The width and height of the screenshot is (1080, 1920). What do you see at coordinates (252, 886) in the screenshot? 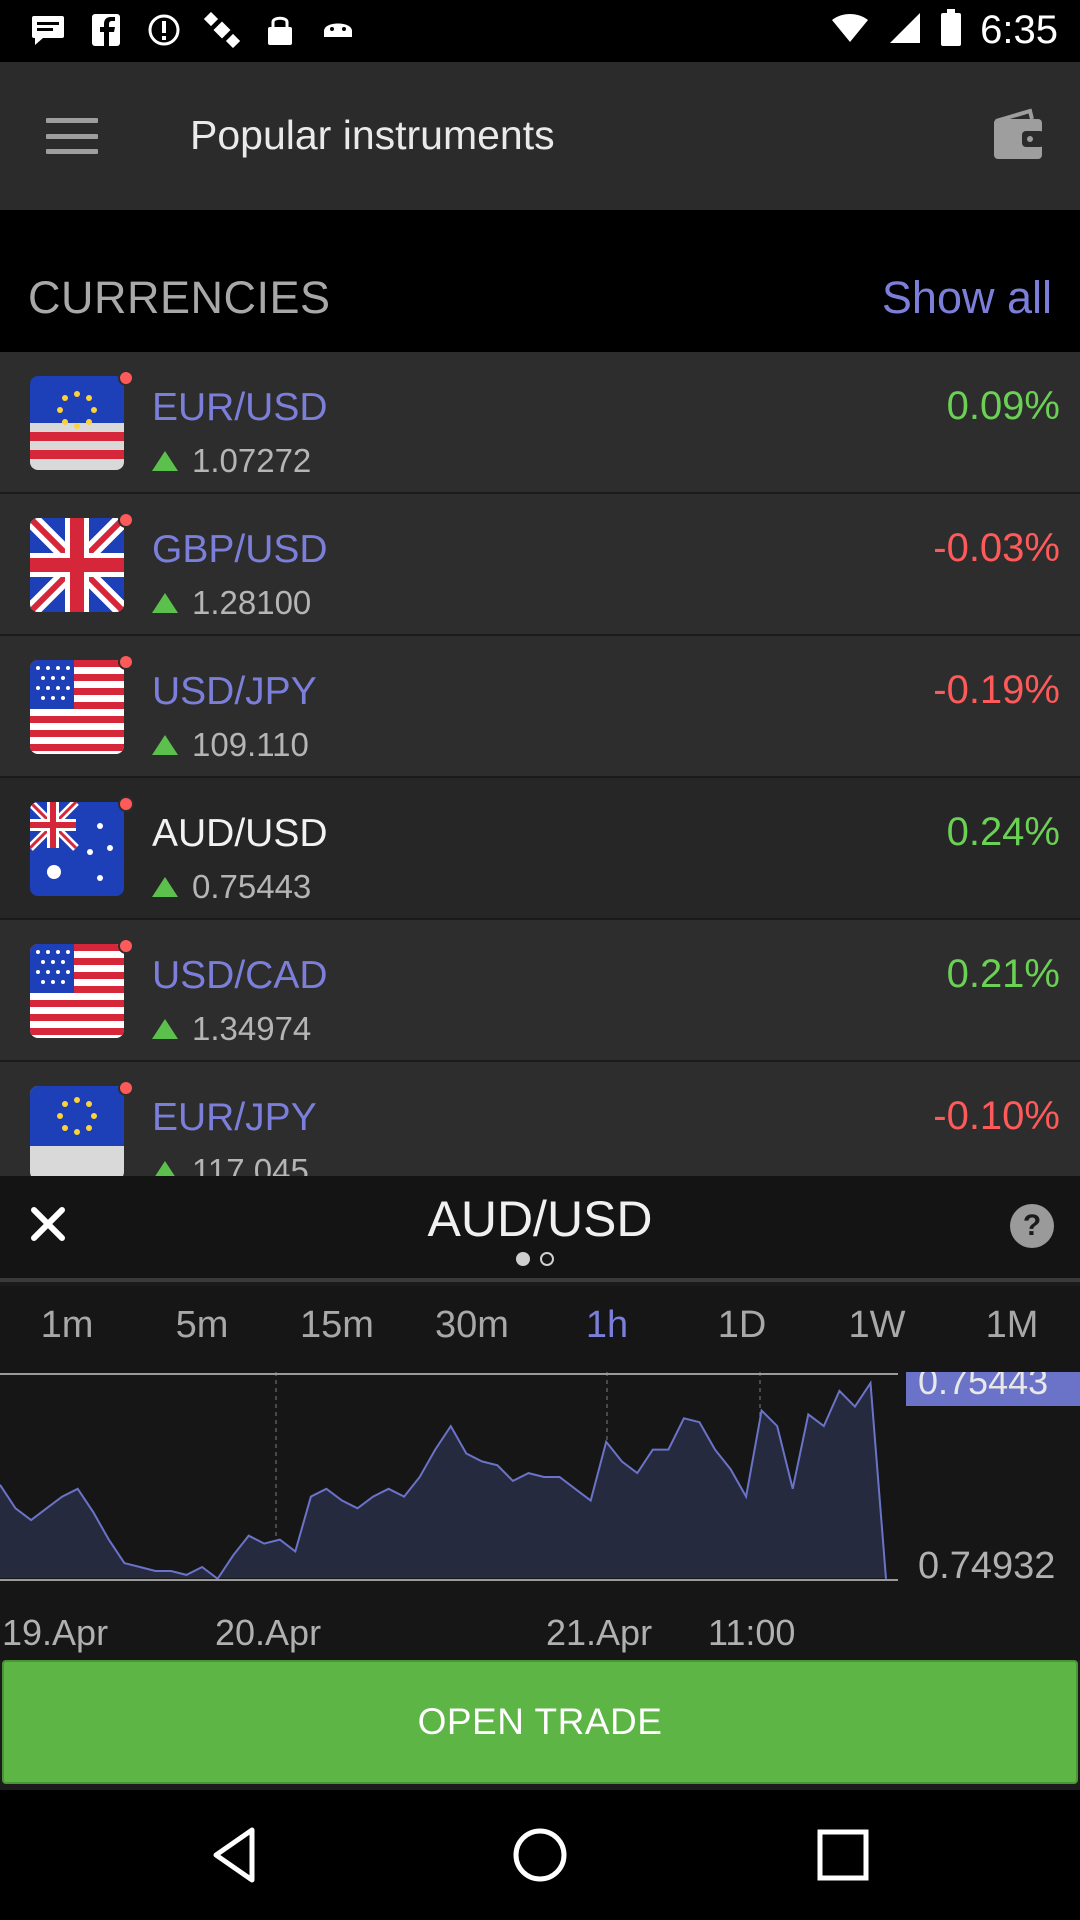
I see `price: 0.75443` at bounding box center [252, 886].